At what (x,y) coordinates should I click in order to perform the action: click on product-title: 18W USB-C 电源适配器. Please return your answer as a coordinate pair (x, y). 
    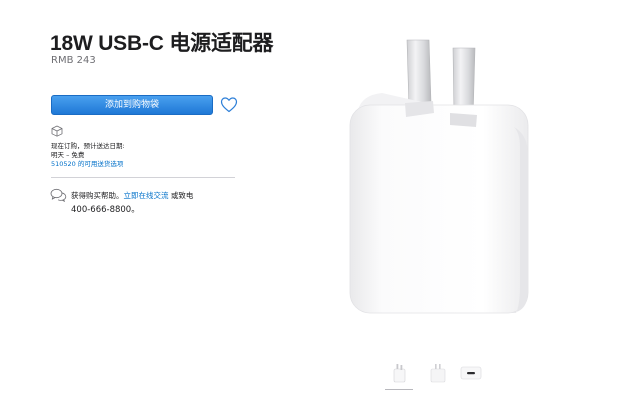
    Looking at the image, I should click on (162, 43).